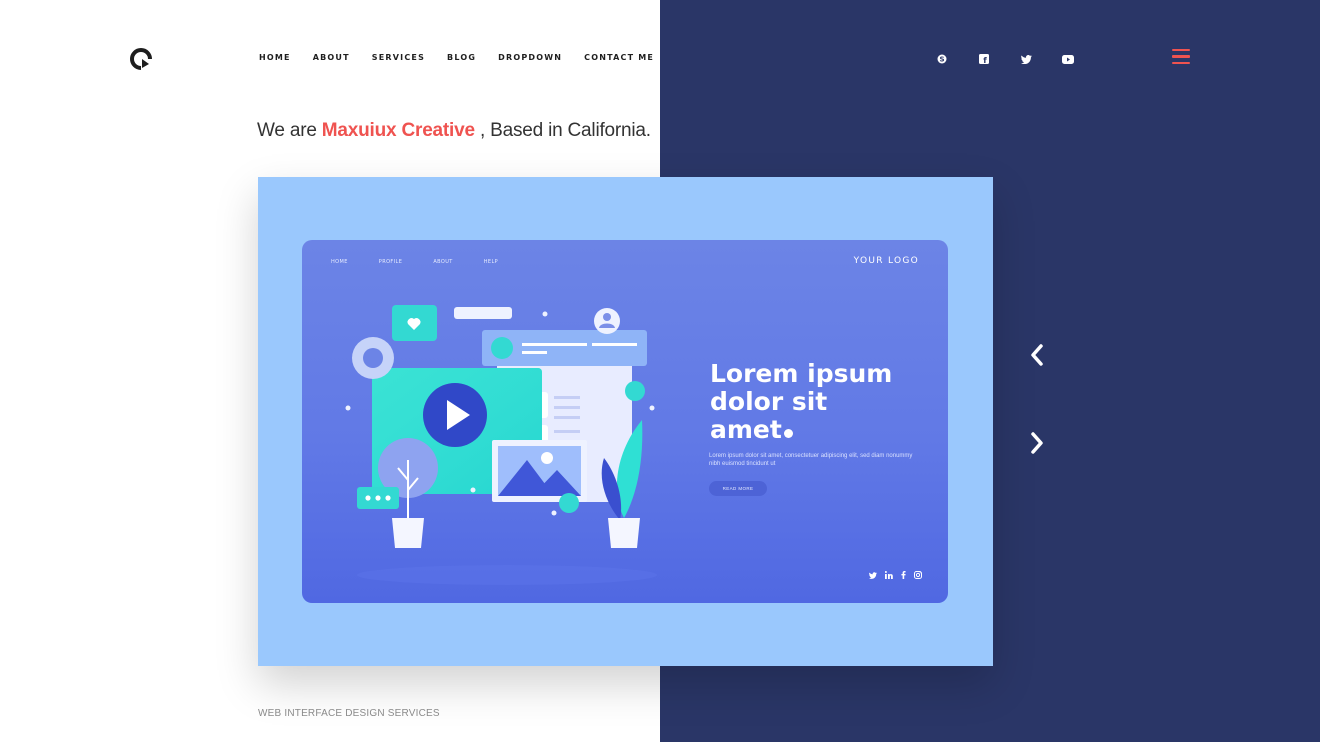 The width and height of the screenshot is (1320, 742). I want to click on youtube-icon, so click(1068, 59).